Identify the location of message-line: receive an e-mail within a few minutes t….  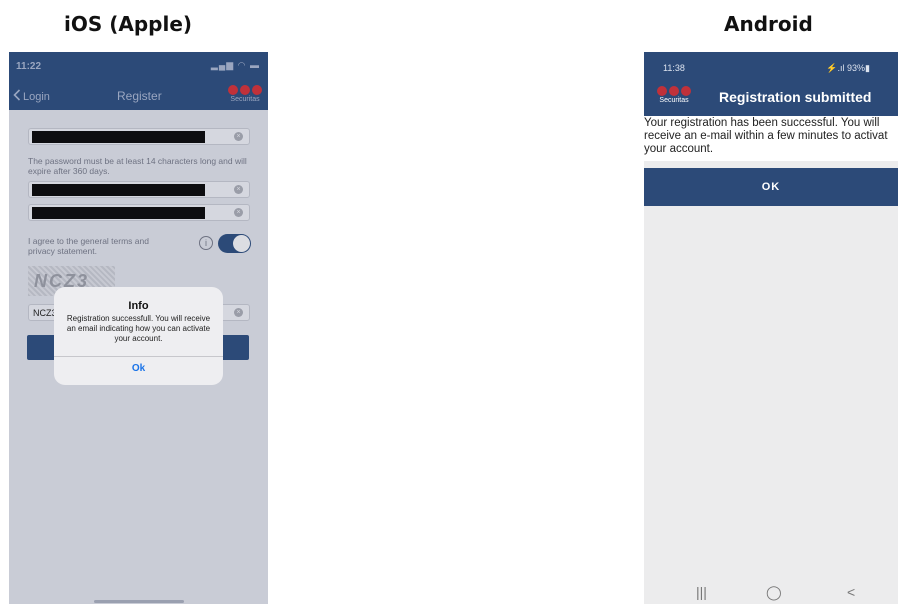
(766, 136).